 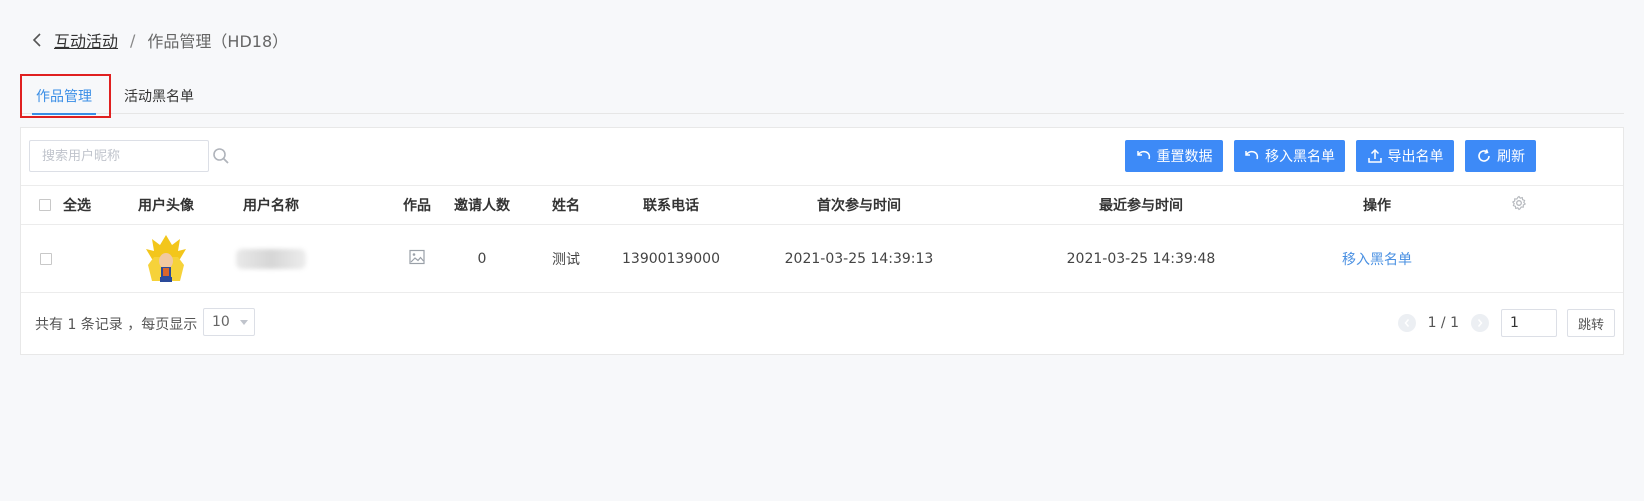 I want to click on column-settings-cell, so click(x=1519, y=205).